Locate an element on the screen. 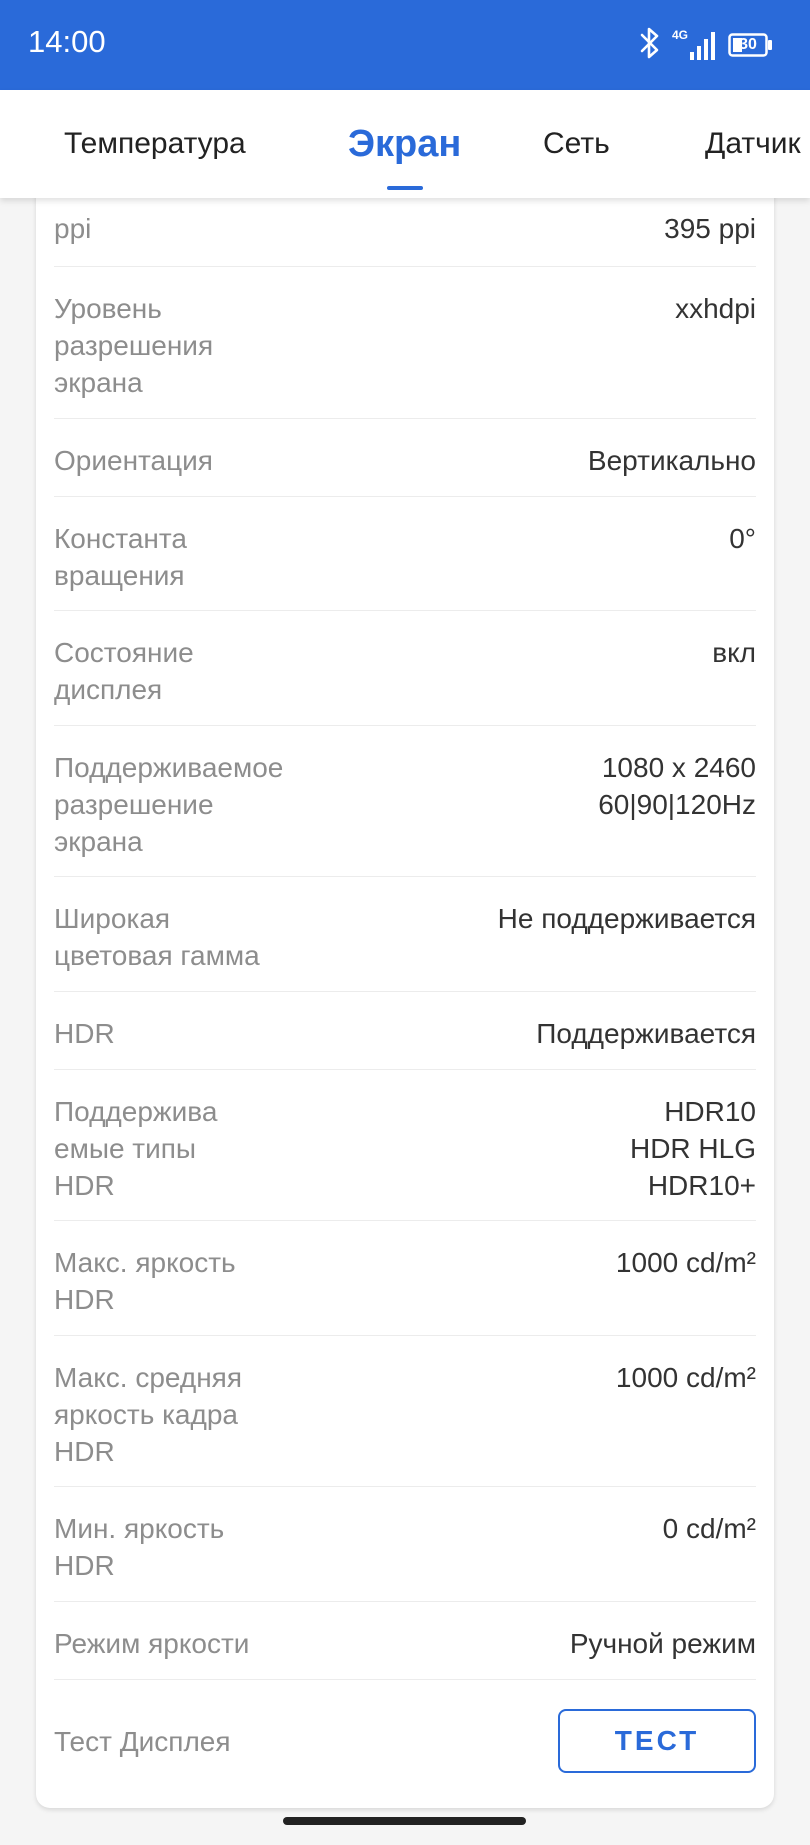  info-row-hdr-max-luminance: Макс. яркость HDR 1000 cd/m² is located at coordinates (405, 1278).